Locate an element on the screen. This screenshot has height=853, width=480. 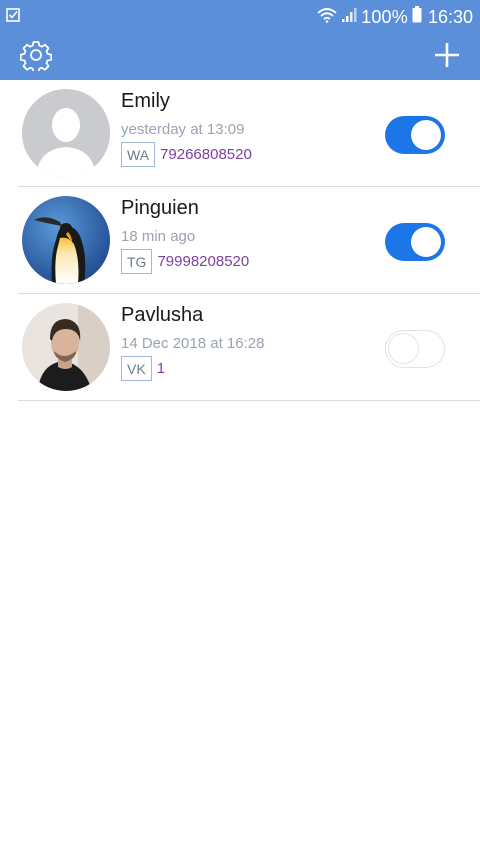
contact-info: VK 1 is located at coordinates (143, 368).